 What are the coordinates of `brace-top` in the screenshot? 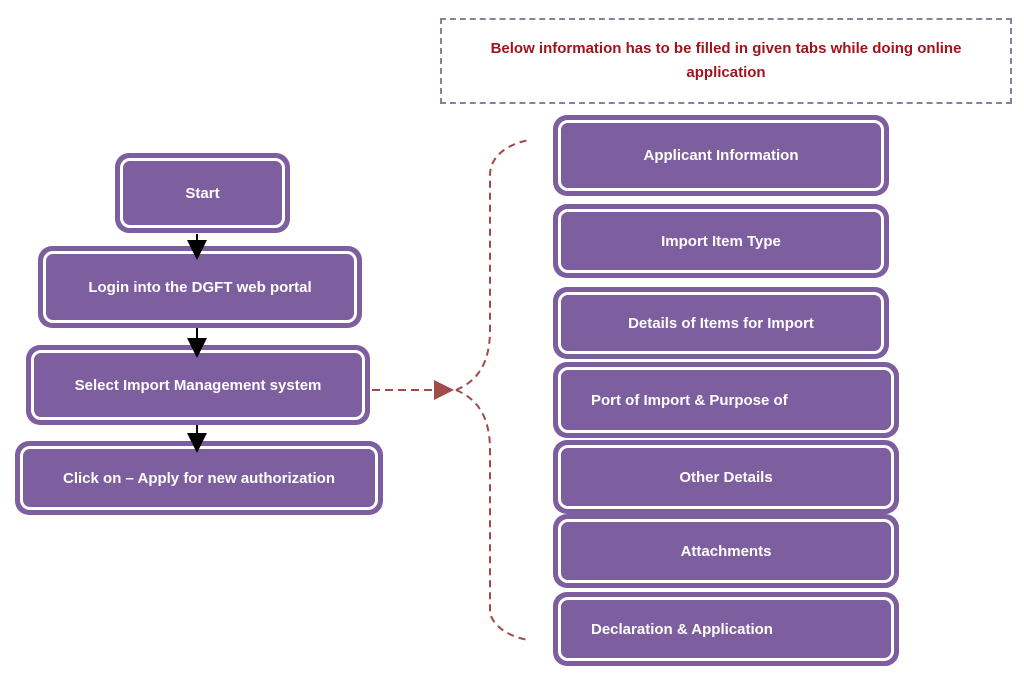 It's located at (493, 265).